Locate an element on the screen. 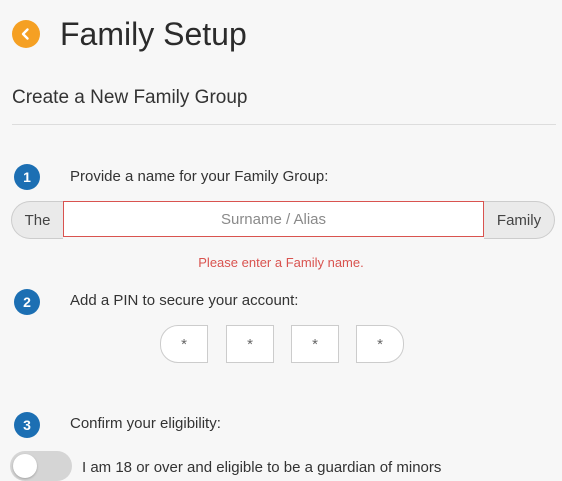  family-name-input is located at coordinates (273, 219).